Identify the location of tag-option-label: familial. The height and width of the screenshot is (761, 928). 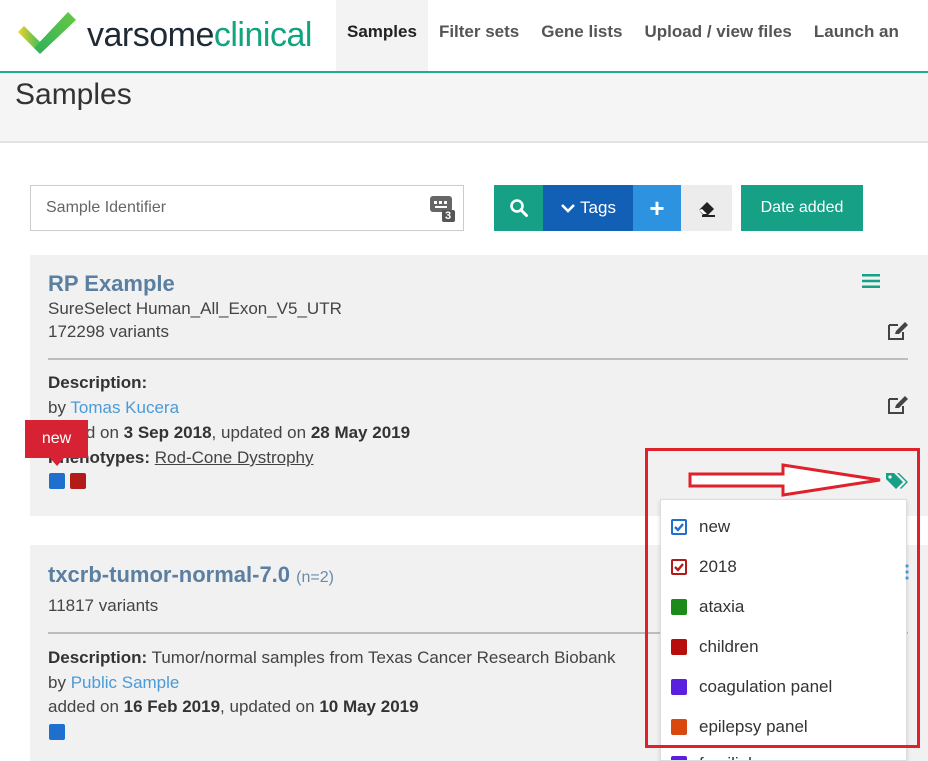
(725, 757).